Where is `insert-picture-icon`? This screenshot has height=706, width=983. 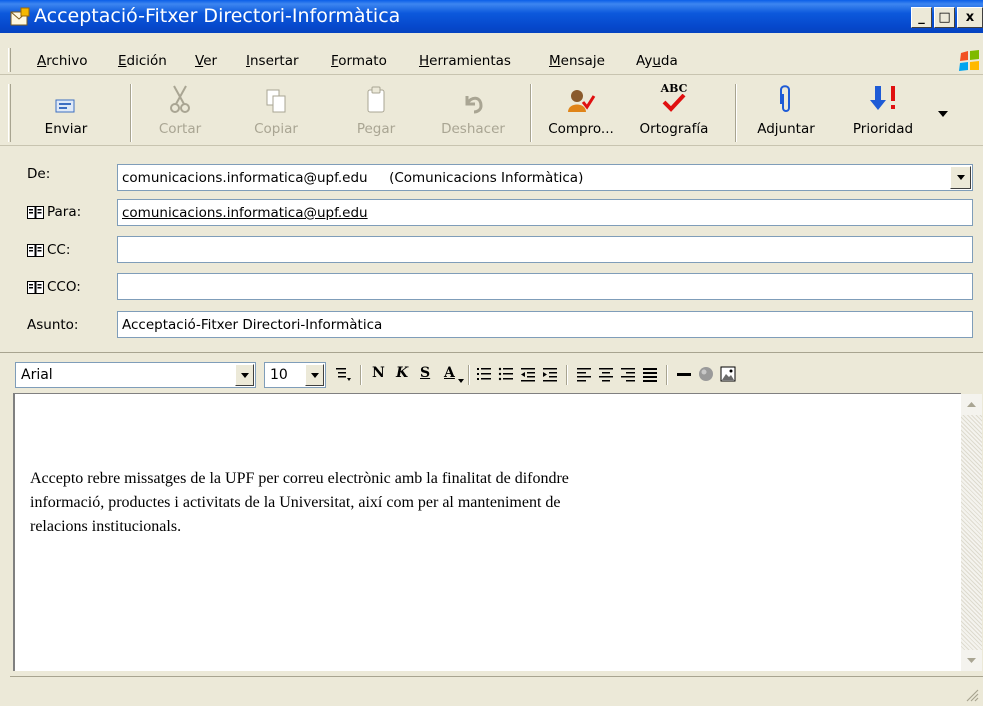
insert-picture-icon is located at coordinates (728, 374).